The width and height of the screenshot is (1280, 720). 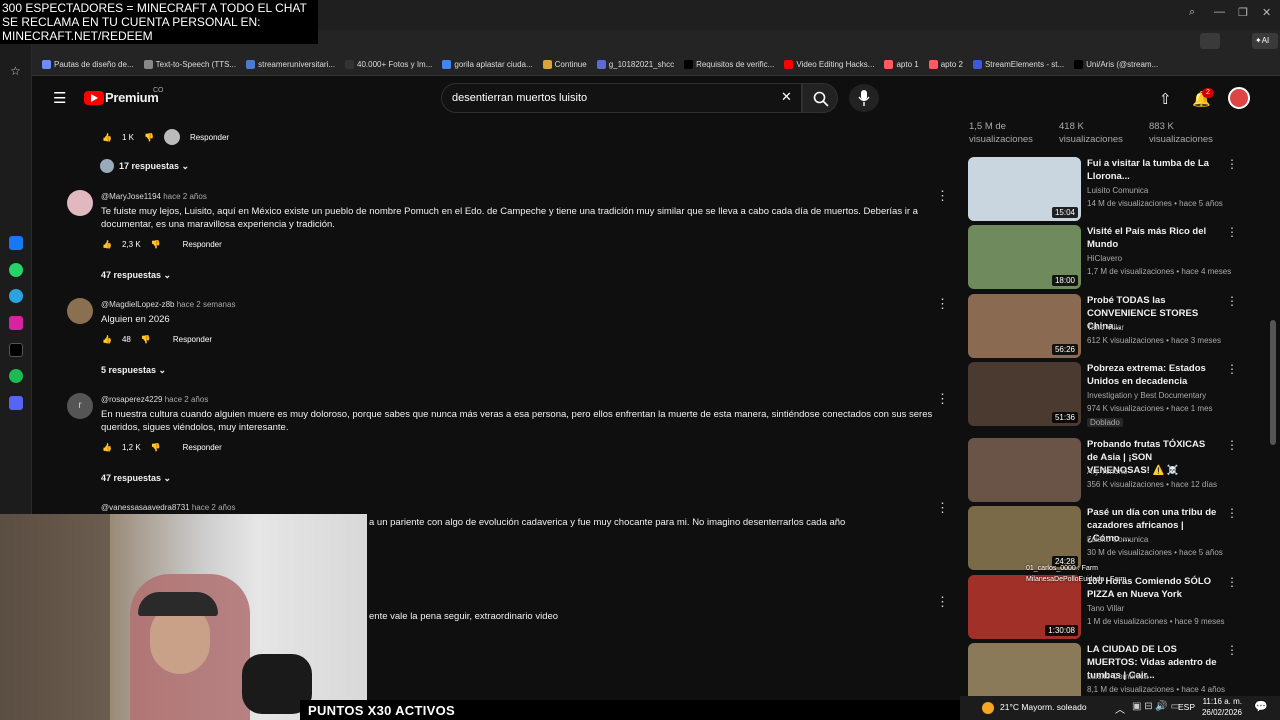 What do you see at coordinates (1152, 238) in the screenshot?
I see `video-title: Visité el País más Rico del Mundo` at bounding box center [1152, 238].